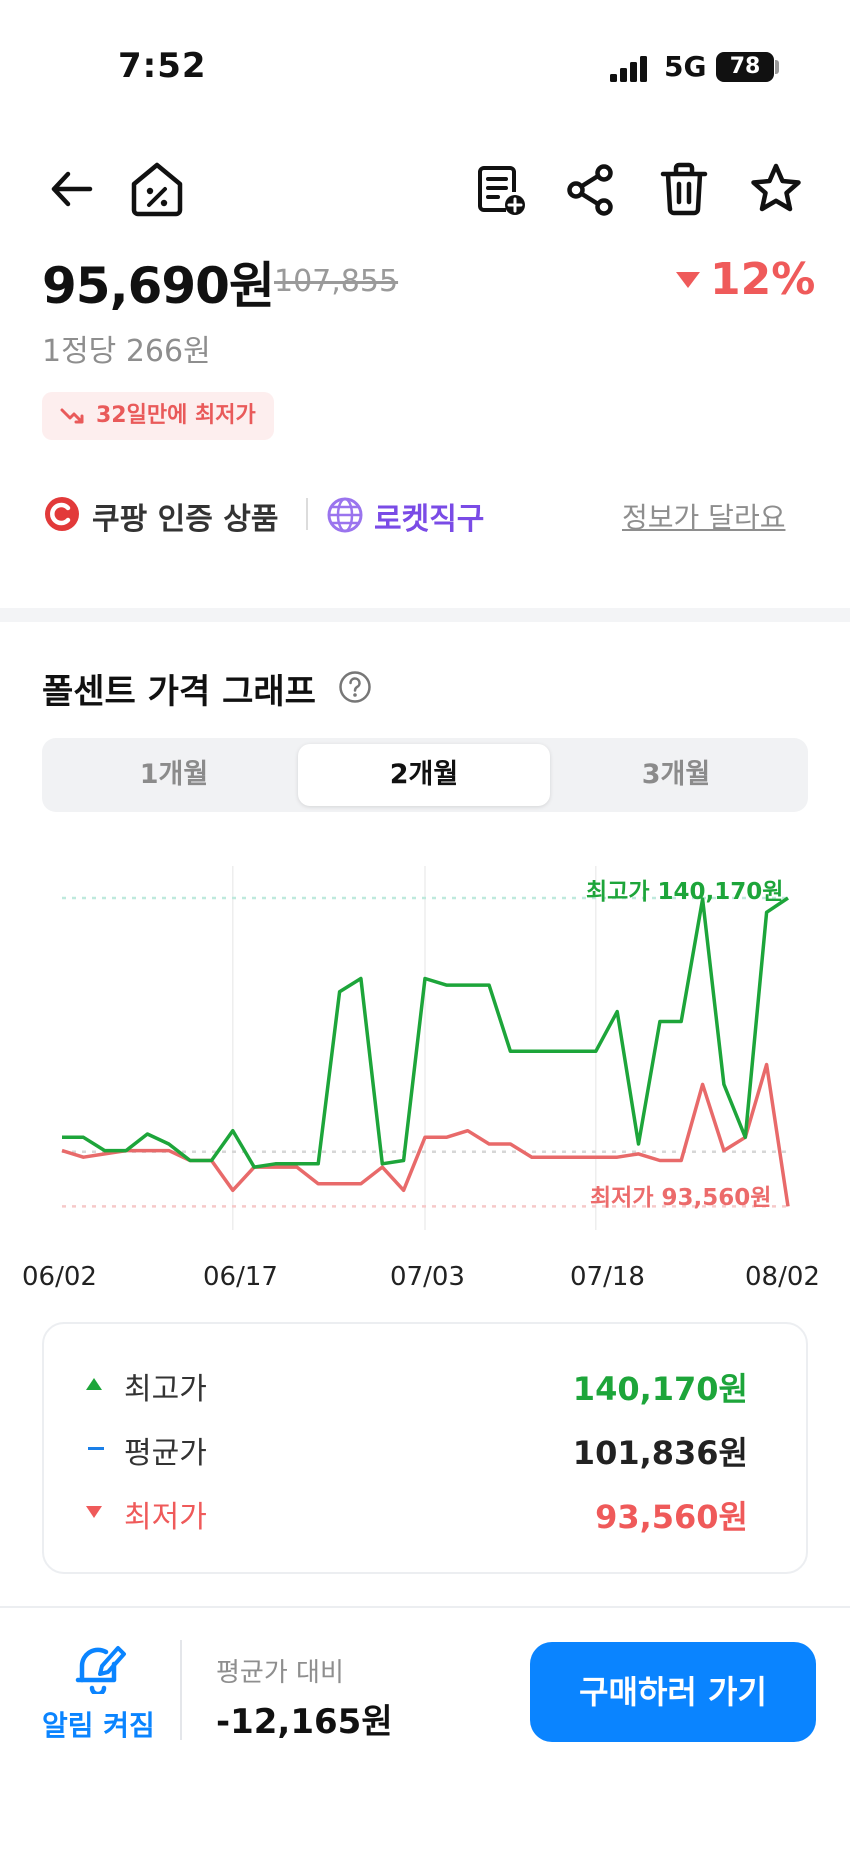 The height and width of the screenshot is (1850, 850). Describe the element at coordinates (126, 351) in the screenshot. I see `unit-price: 1정당 266원` at that location.